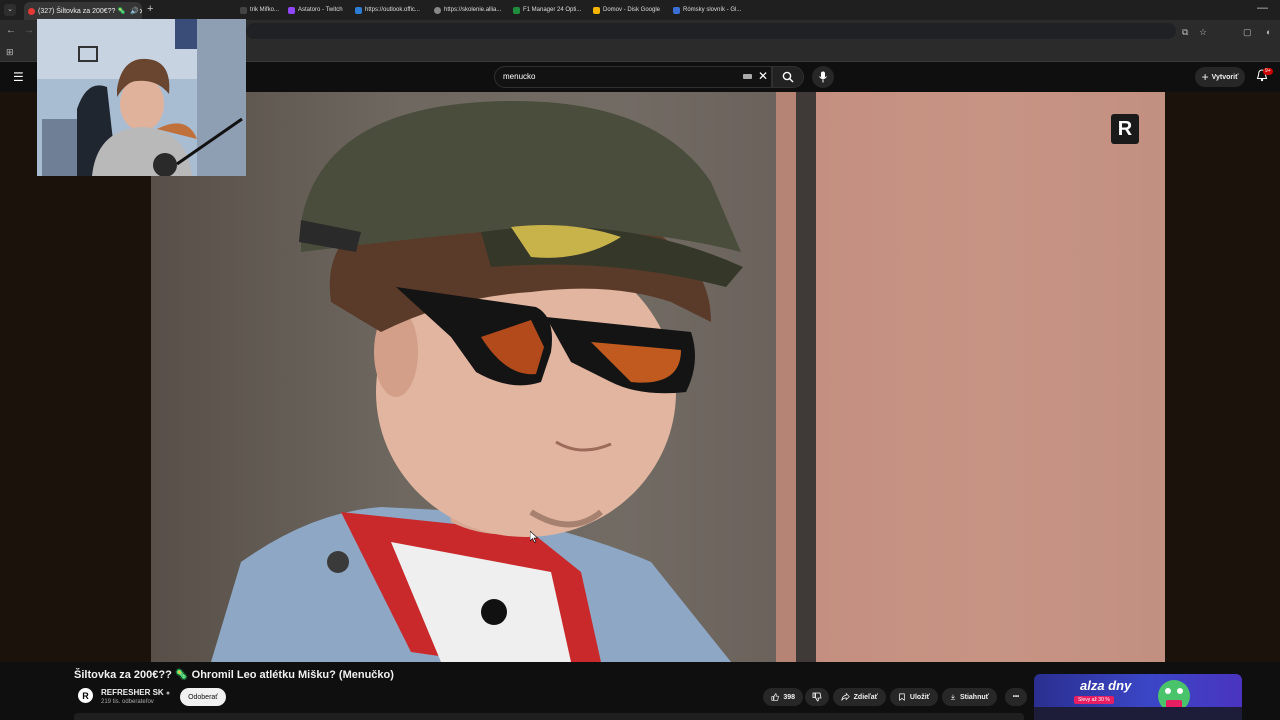 The height and width of the screenshot is (720, 1280). I want to click on description-box, so click(549, 716).